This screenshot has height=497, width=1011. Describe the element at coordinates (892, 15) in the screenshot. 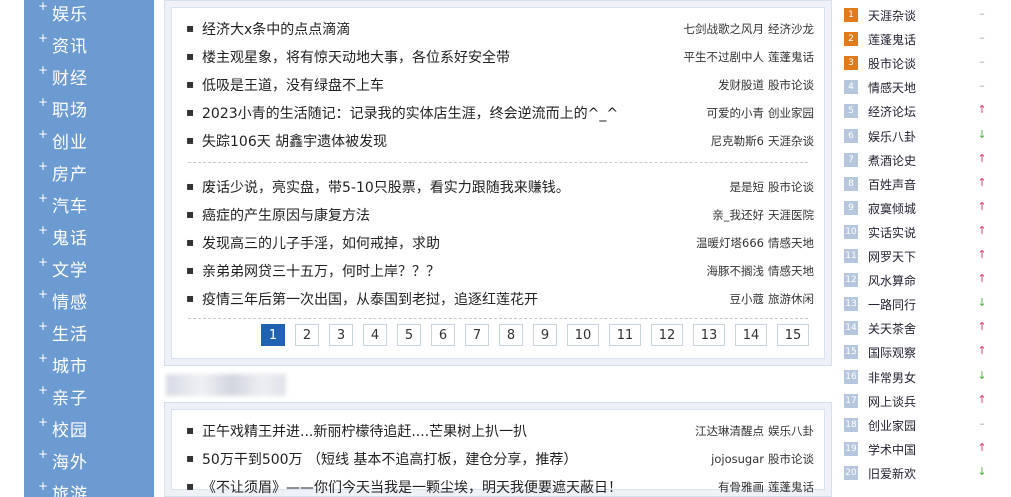

I see `rank-board-link: 天涯杂谈` at that location.